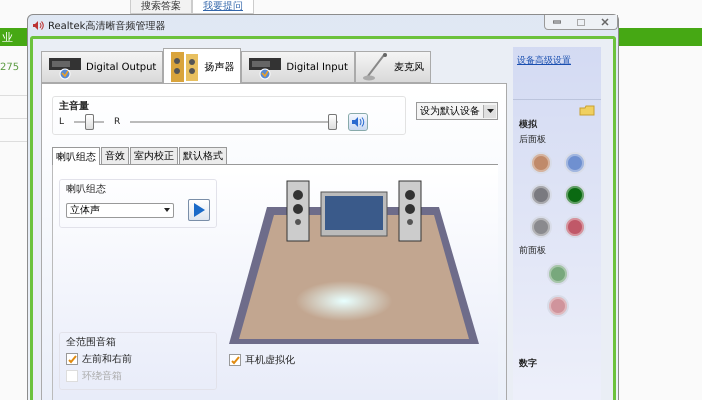 Image resolution: width=702 pixels, height=400 pixels. What do you see at coordinates (457, 111) in the screenshot?
I see `default-device-dropdown: 设为默认设备` at bounding box center [457, 111].